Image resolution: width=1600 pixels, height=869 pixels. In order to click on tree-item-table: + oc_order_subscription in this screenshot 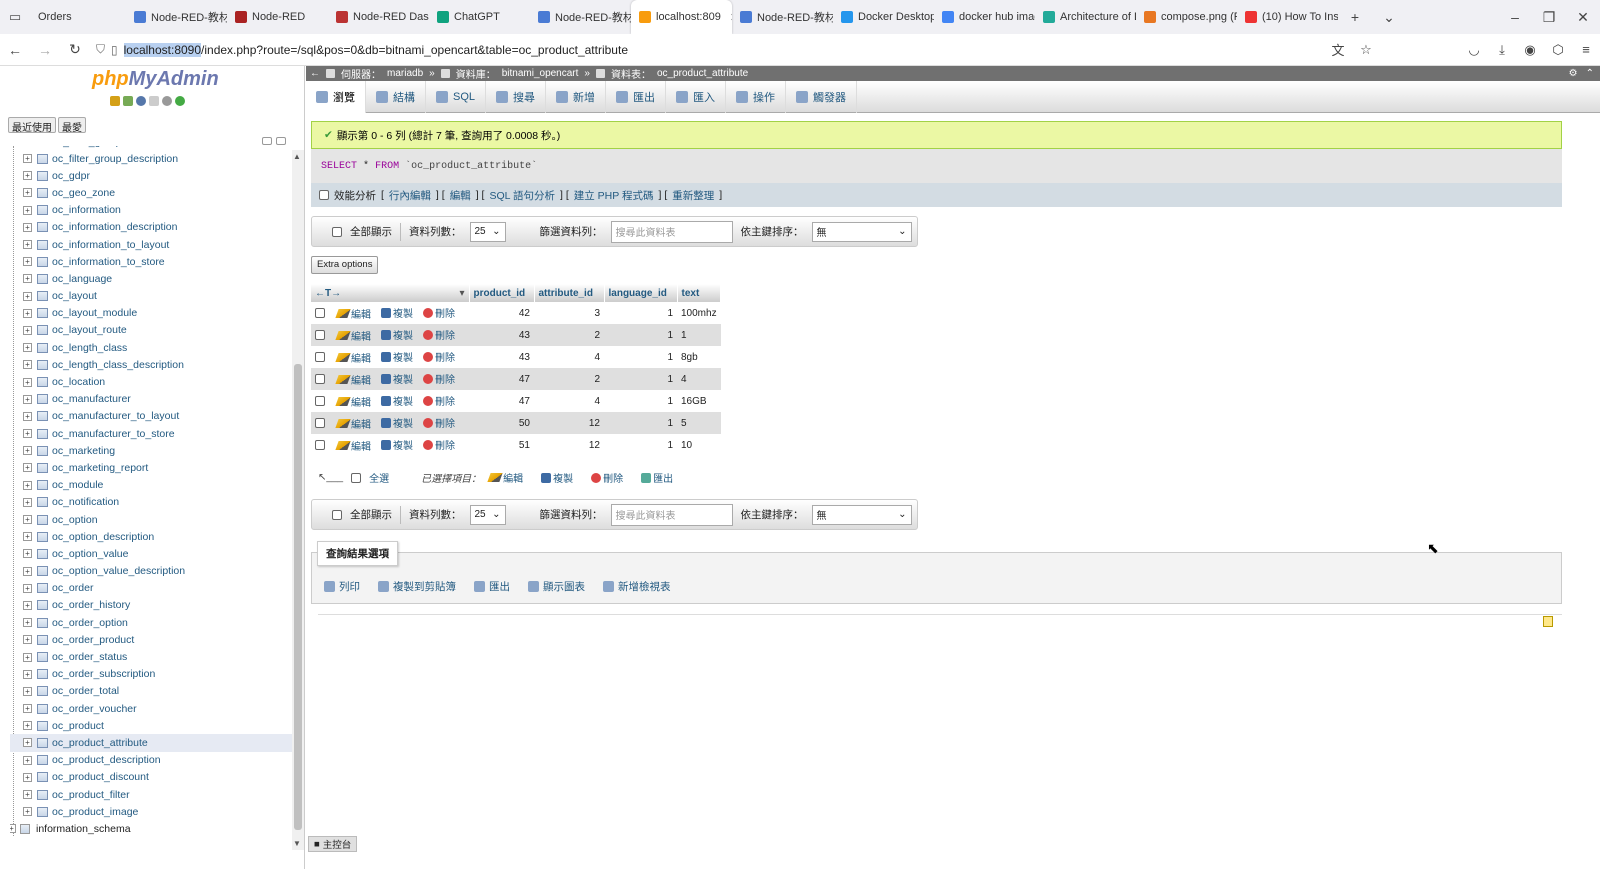, I will do `click(151, 674)`.